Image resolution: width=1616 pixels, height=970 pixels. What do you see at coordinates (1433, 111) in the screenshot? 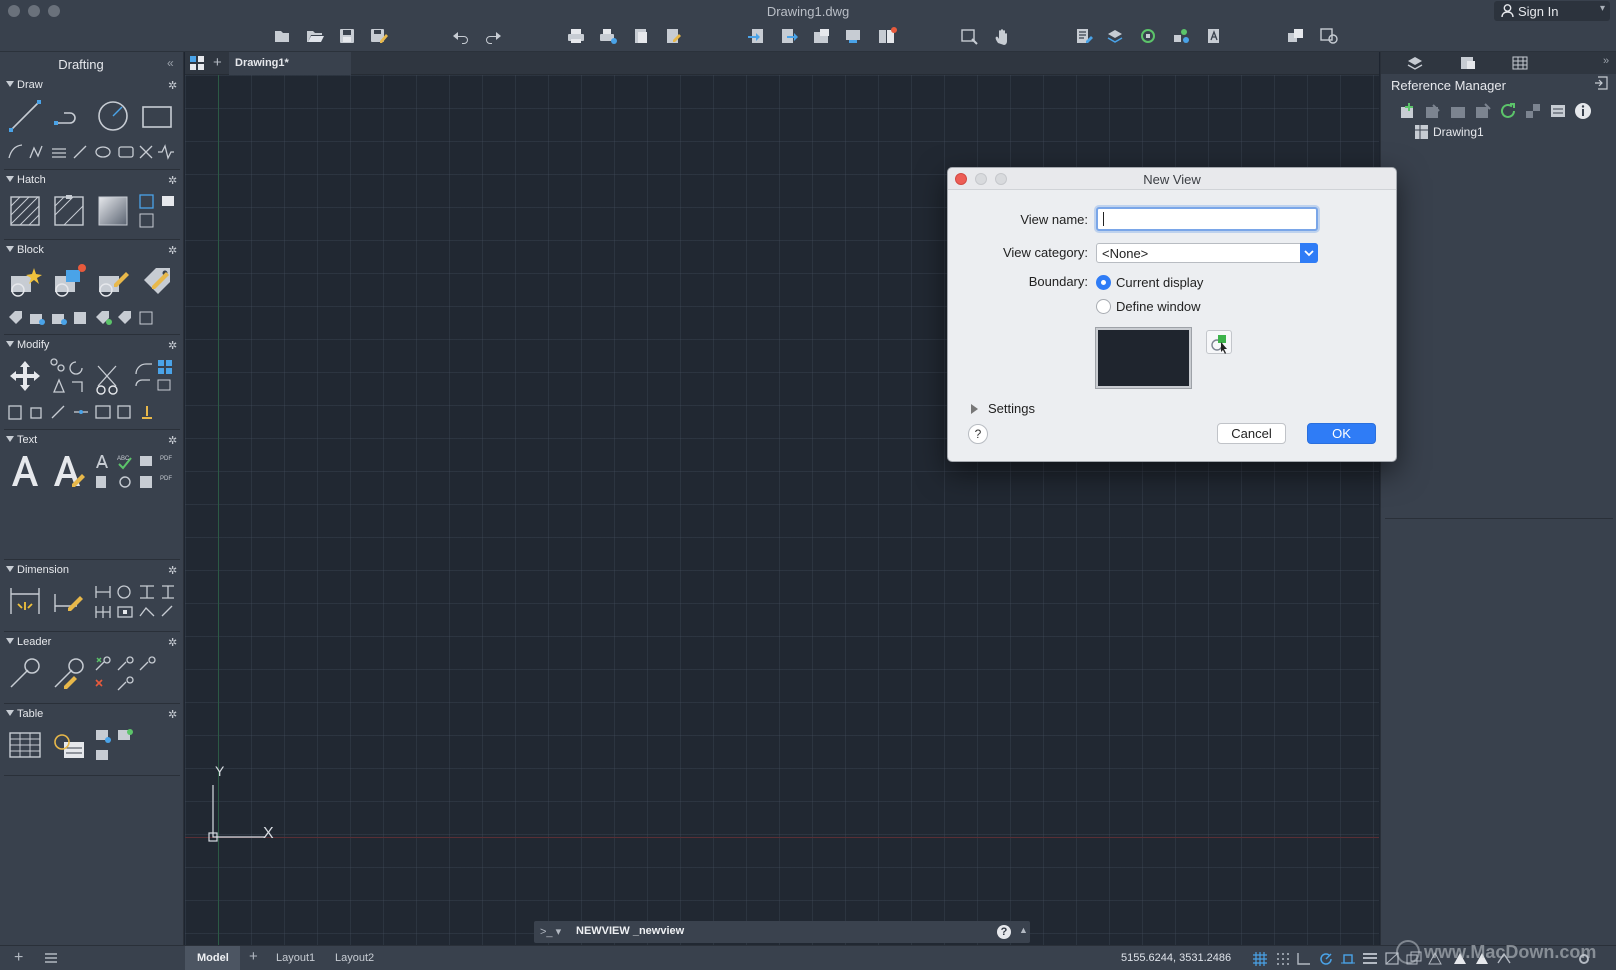
I see `detach-reference-icon` at bounding box center [1433, 111].